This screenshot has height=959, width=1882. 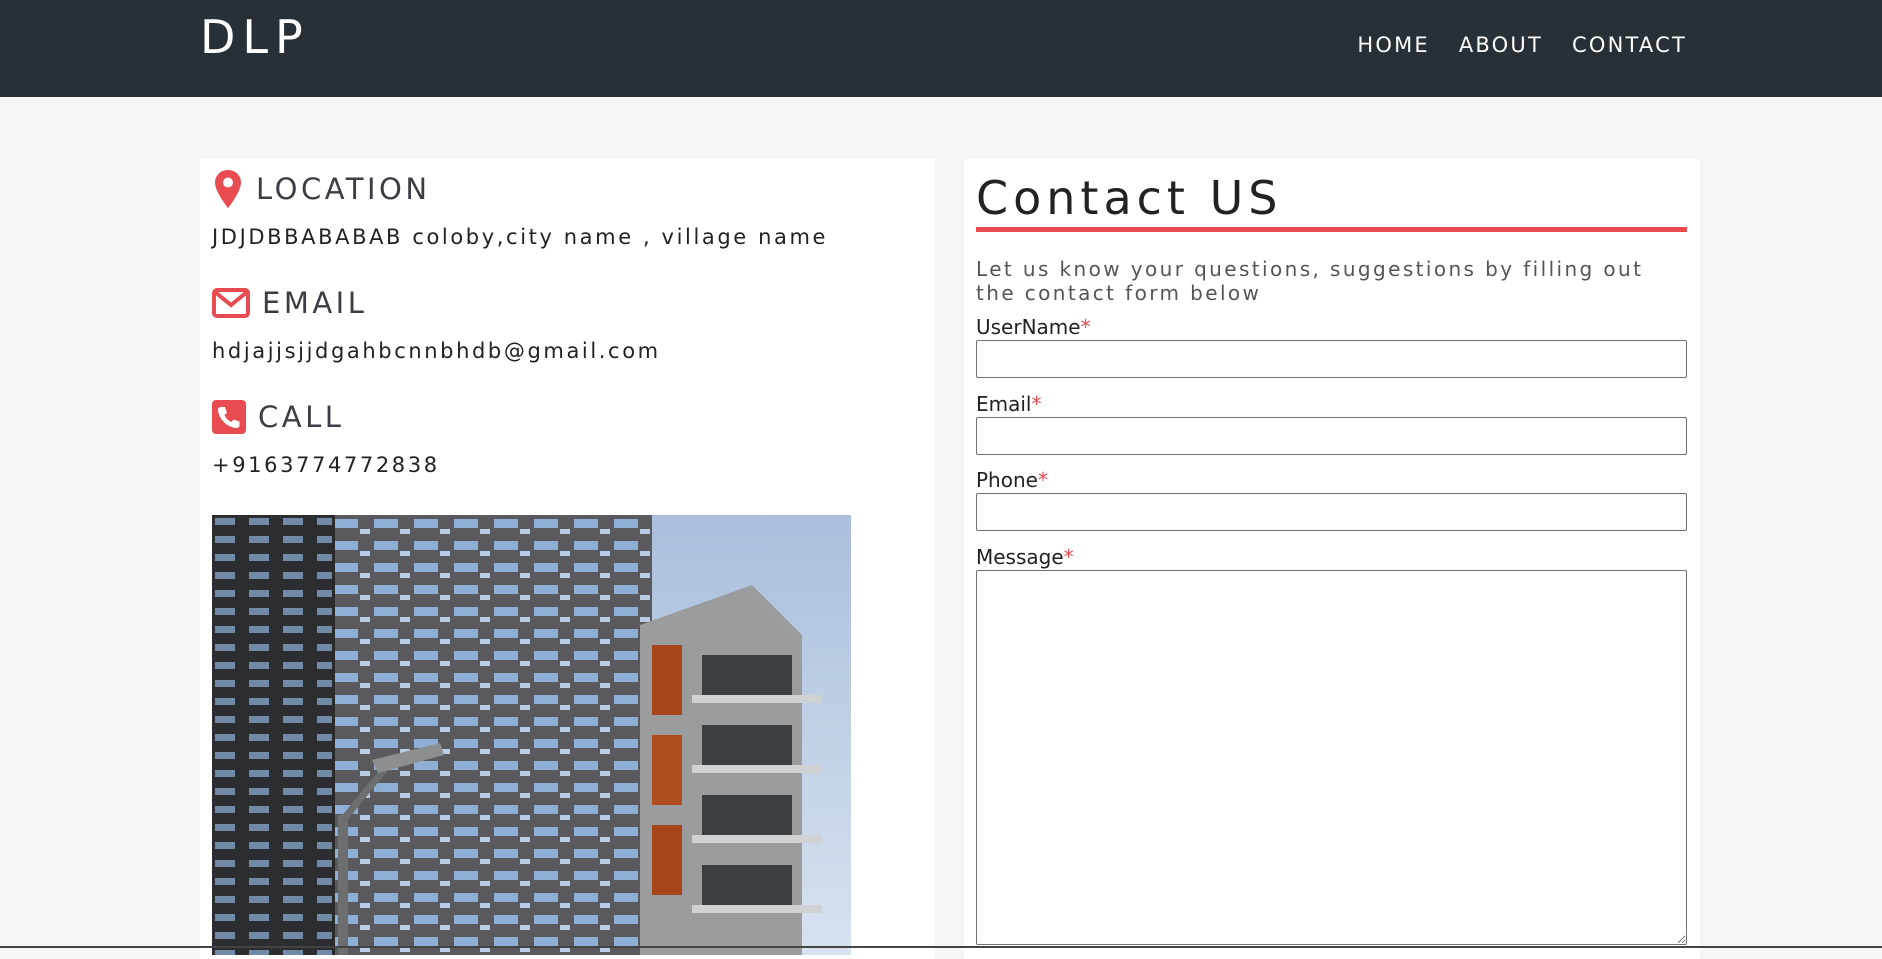 What do you see at coordinates (1004, 404) in the screenshot?
I see `email-label-text: Email` at bounding box center [1004, 404].